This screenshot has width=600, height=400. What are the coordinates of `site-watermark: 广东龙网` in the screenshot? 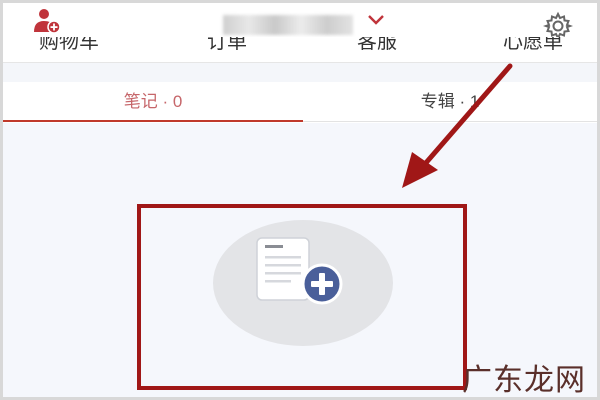 It's located at (524, 380).